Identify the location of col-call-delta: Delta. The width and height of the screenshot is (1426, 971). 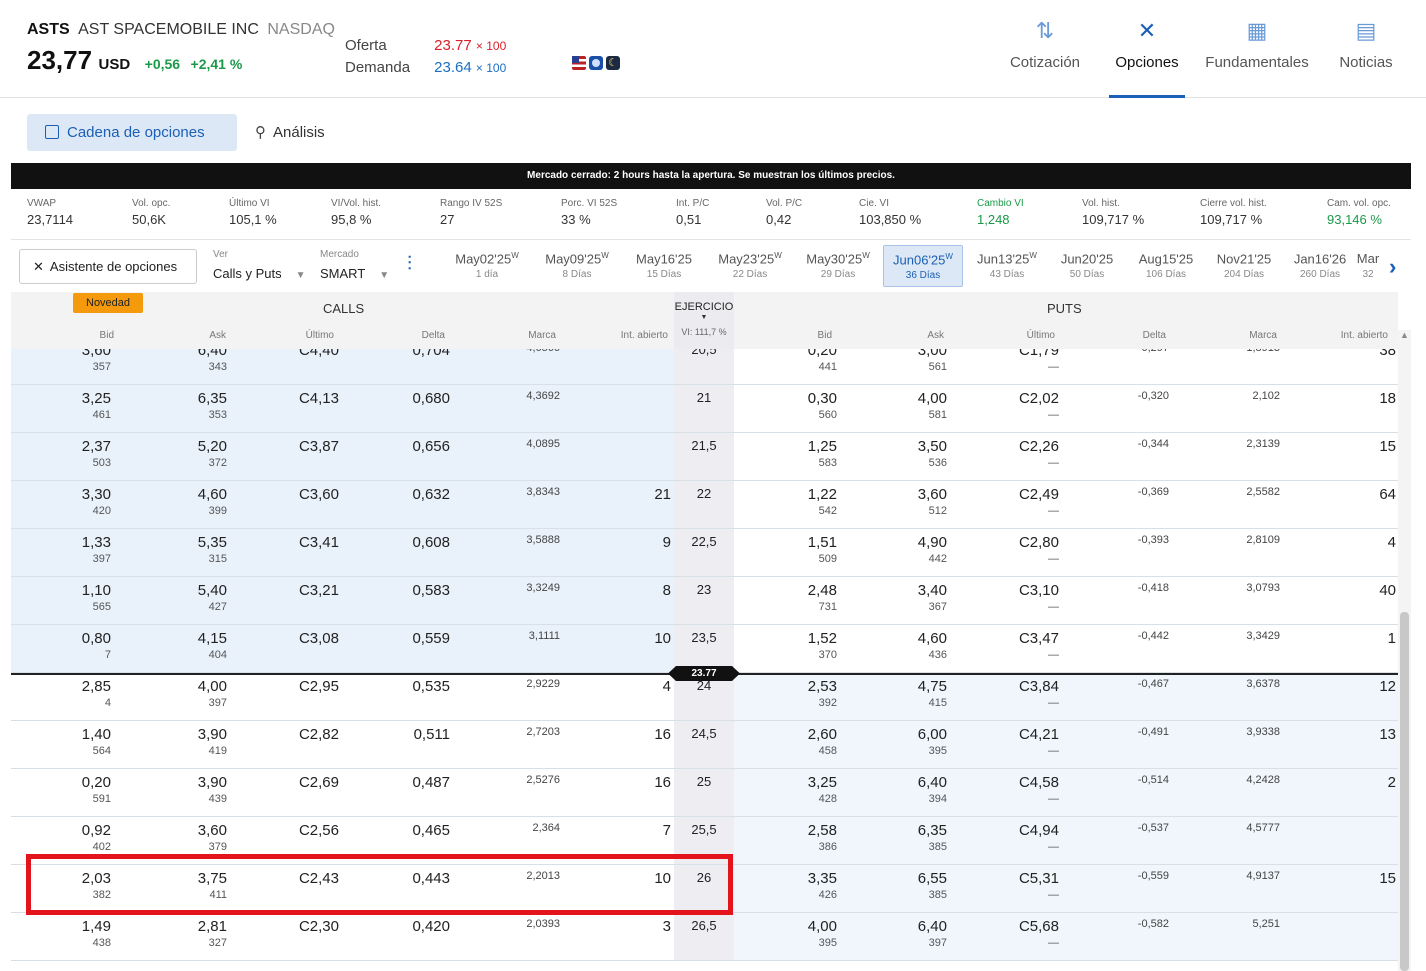
(418, 335).